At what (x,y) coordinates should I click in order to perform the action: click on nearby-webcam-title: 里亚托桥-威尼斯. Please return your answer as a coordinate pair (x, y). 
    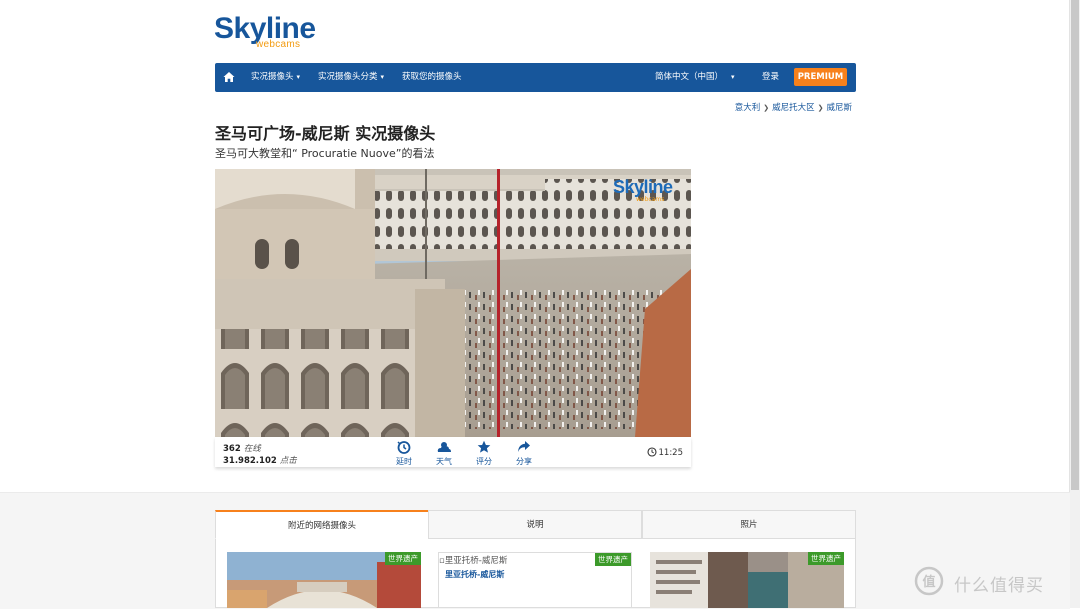
    Looking at the image, I should click on (475, 574).